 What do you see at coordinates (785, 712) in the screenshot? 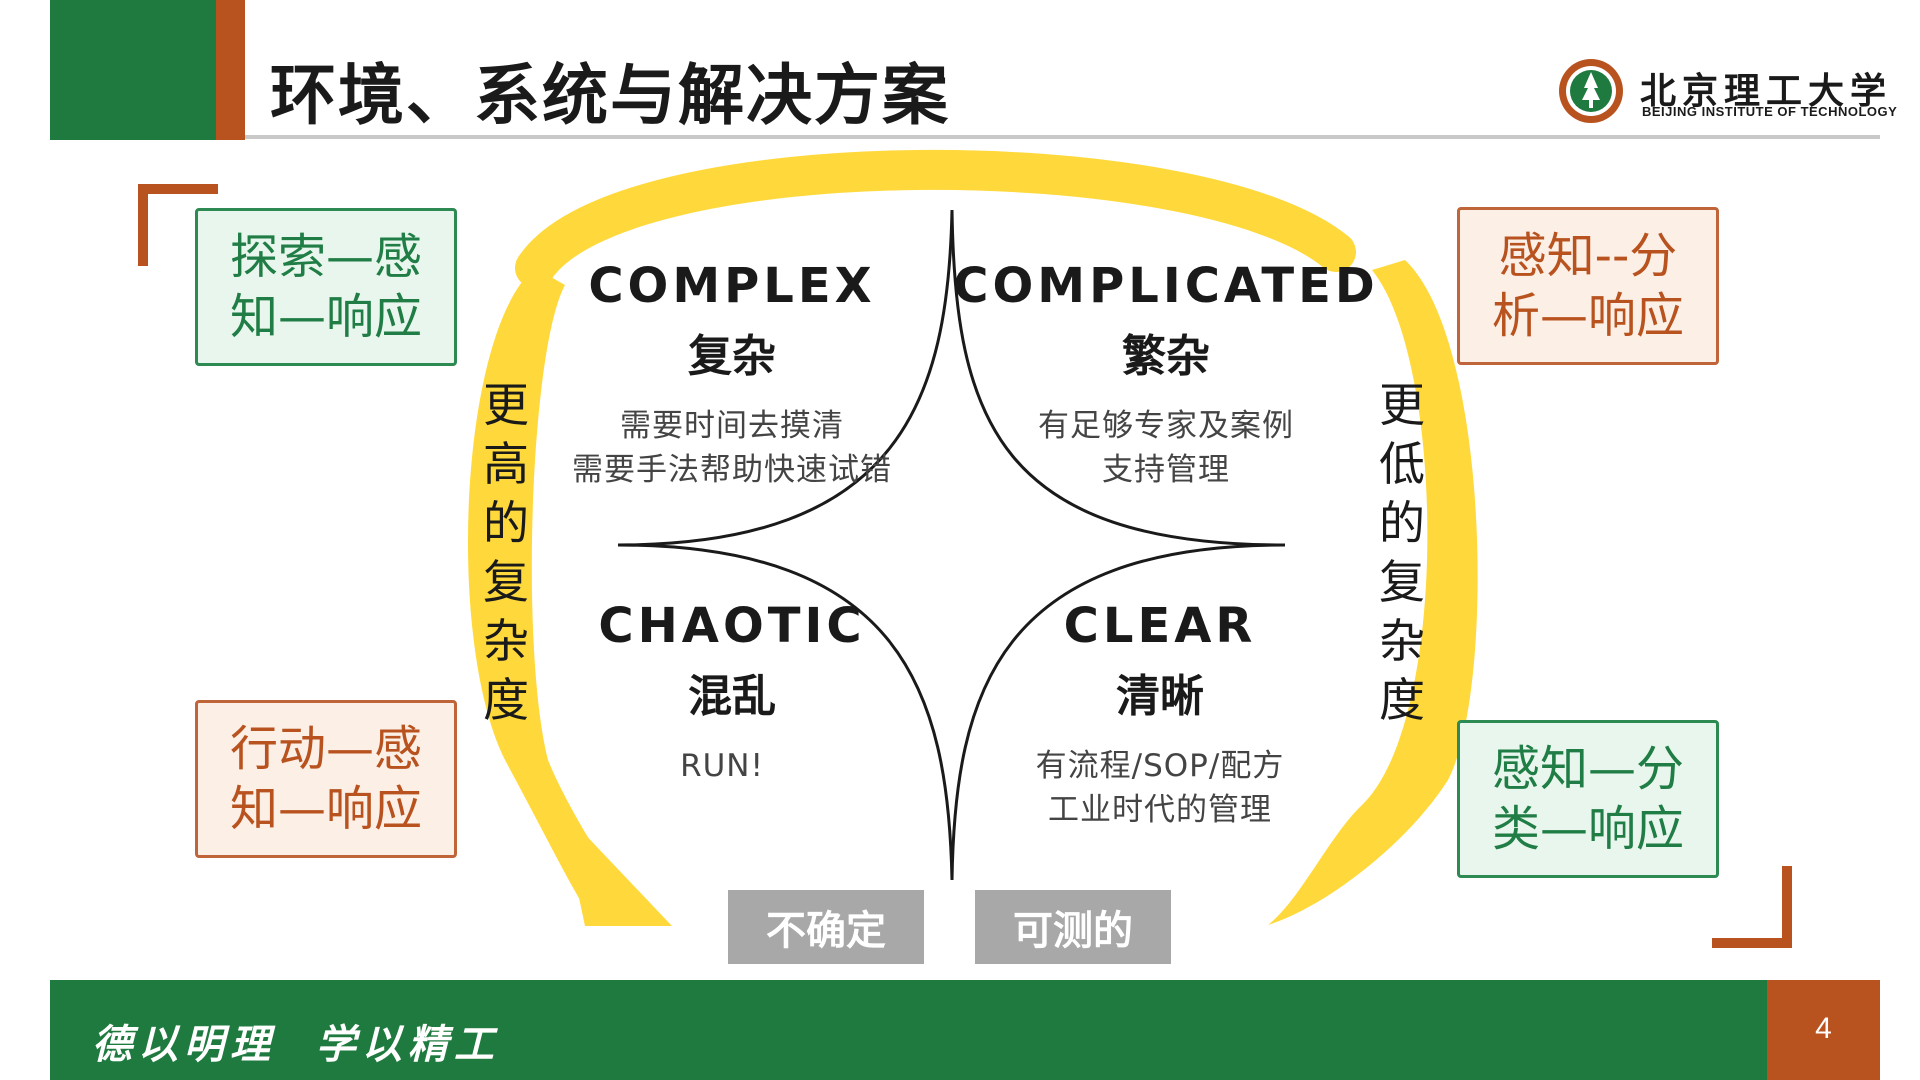
I see `boundary-bottom-left` at bounding box center [785, 712].